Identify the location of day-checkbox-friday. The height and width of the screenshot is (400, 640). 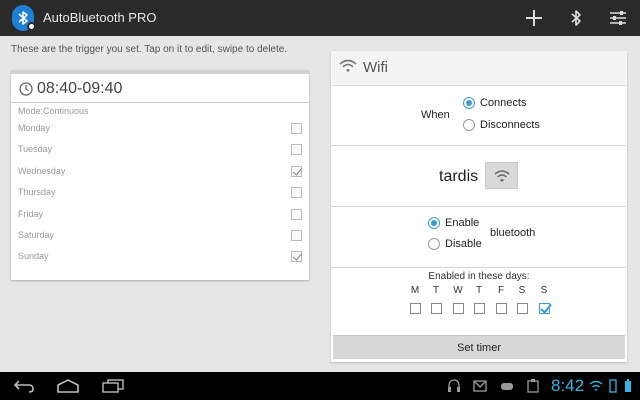
(501, 308).